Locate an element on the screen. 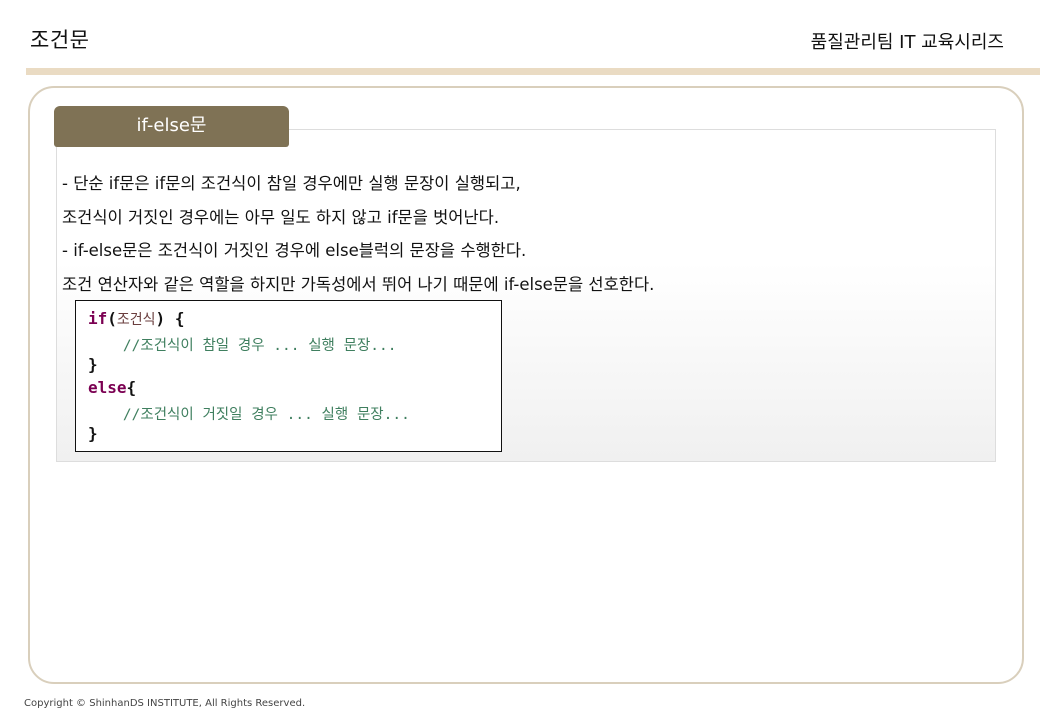 The width and height of the screenshot is (1040, 720). description-line-2: 조건식이 거짓인 경우에는 아무 일도 하지 않고 if문을 벗어난다. is located at coordinates (281, 217).